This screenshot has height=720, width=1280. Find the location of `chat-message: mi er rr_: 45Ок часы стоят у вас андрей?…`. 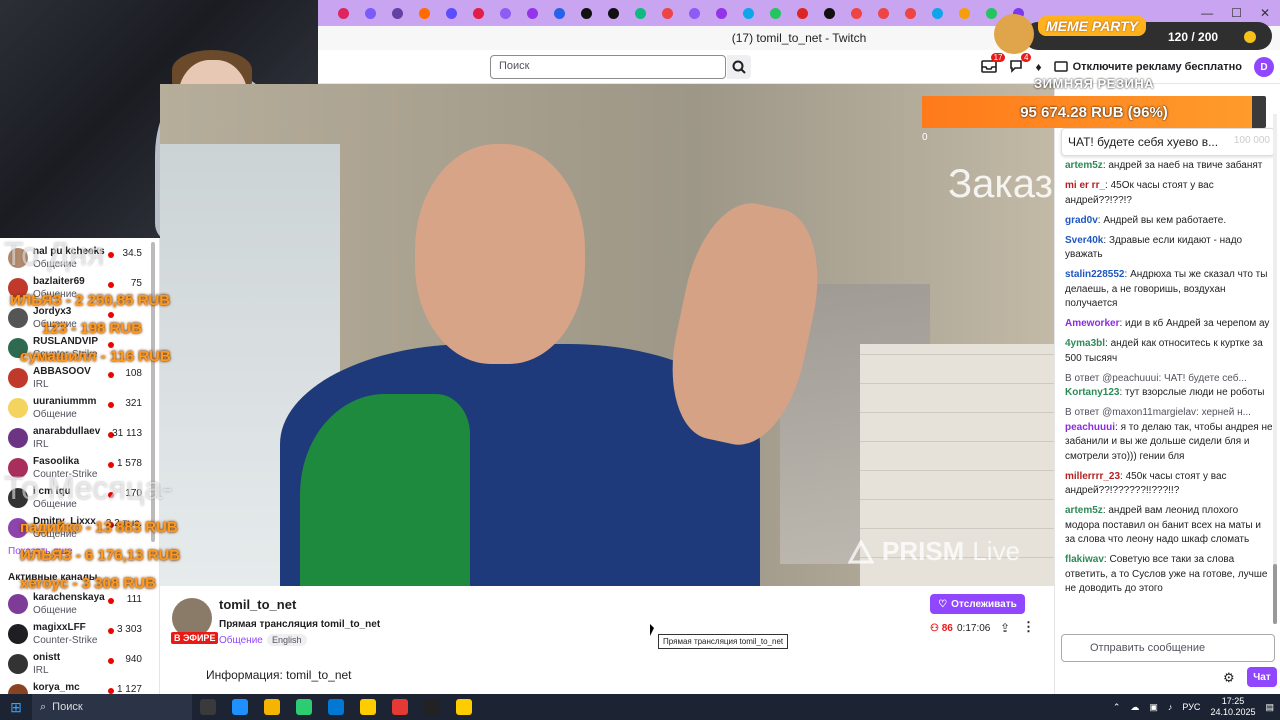

chat-message: mi er rr_: 45Ок часы стоят у вас андрей?… is located at coordinates (1169, 193).